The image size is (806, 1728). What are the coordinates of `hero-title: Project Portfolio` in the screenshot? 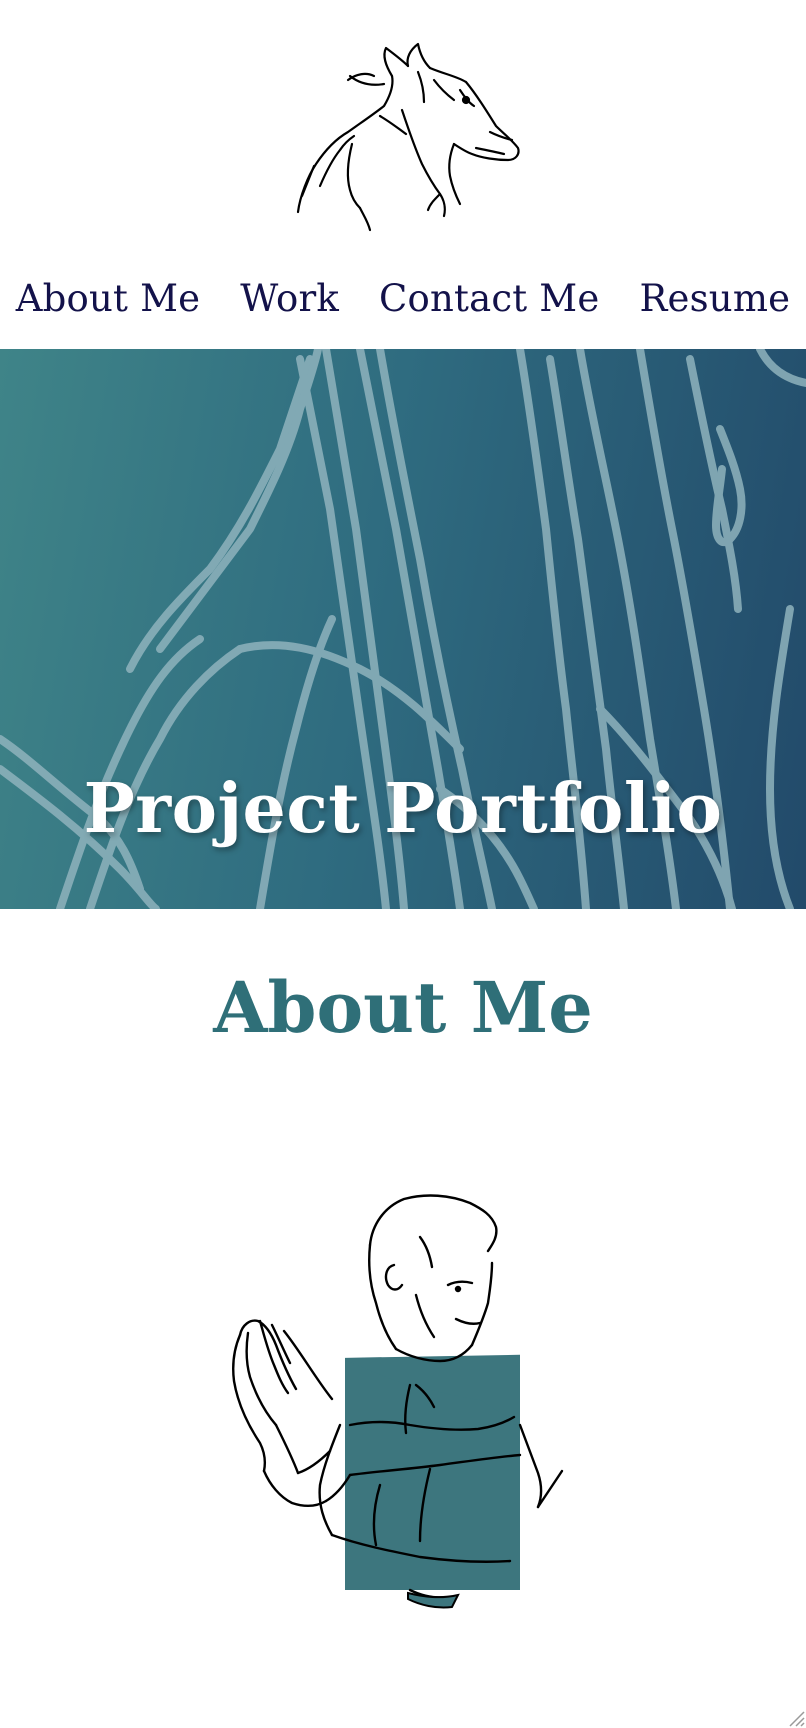 It's located at (403, 809).